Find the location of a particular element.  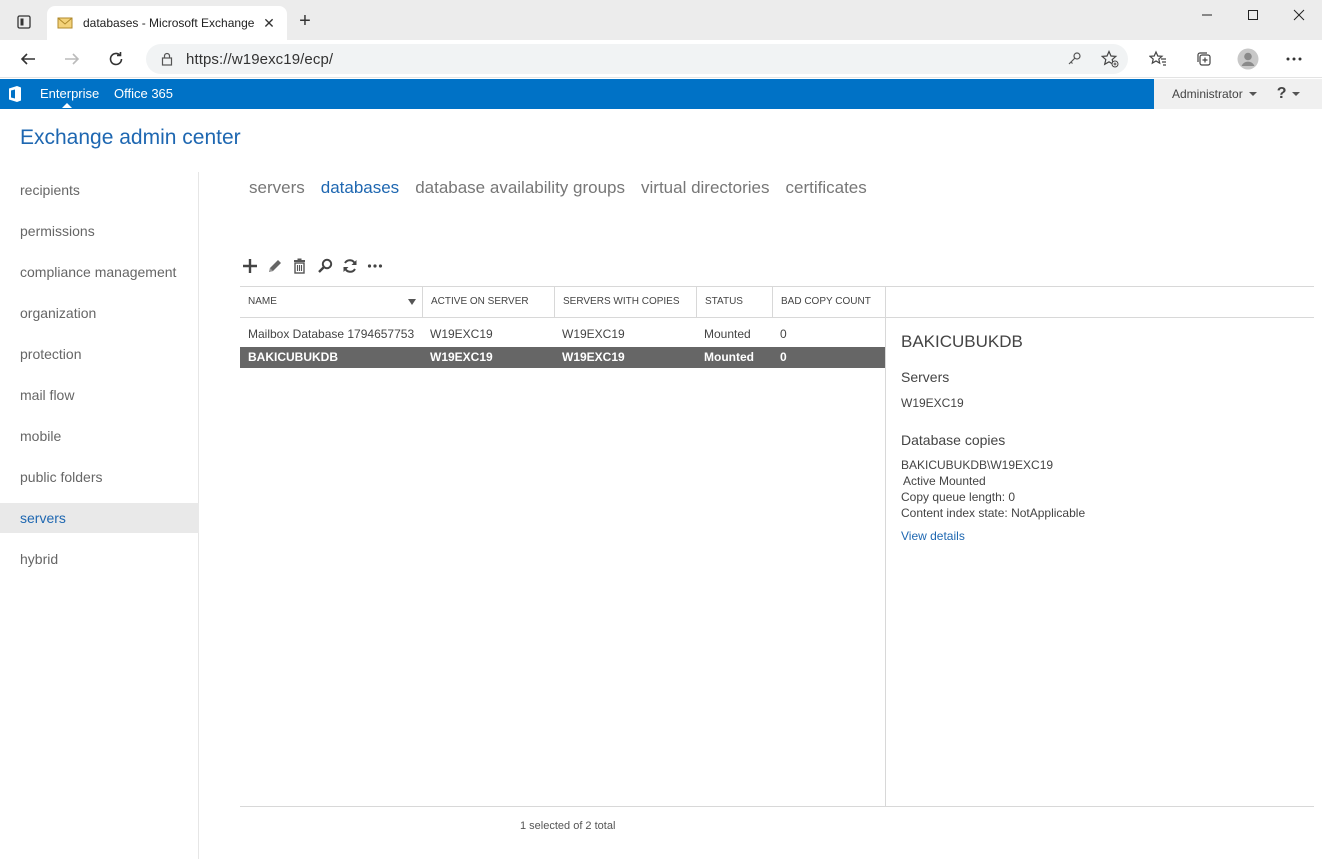

o365-navbar: Enterprise Office 365 Administrator ? is located at coordinates (661, 94).